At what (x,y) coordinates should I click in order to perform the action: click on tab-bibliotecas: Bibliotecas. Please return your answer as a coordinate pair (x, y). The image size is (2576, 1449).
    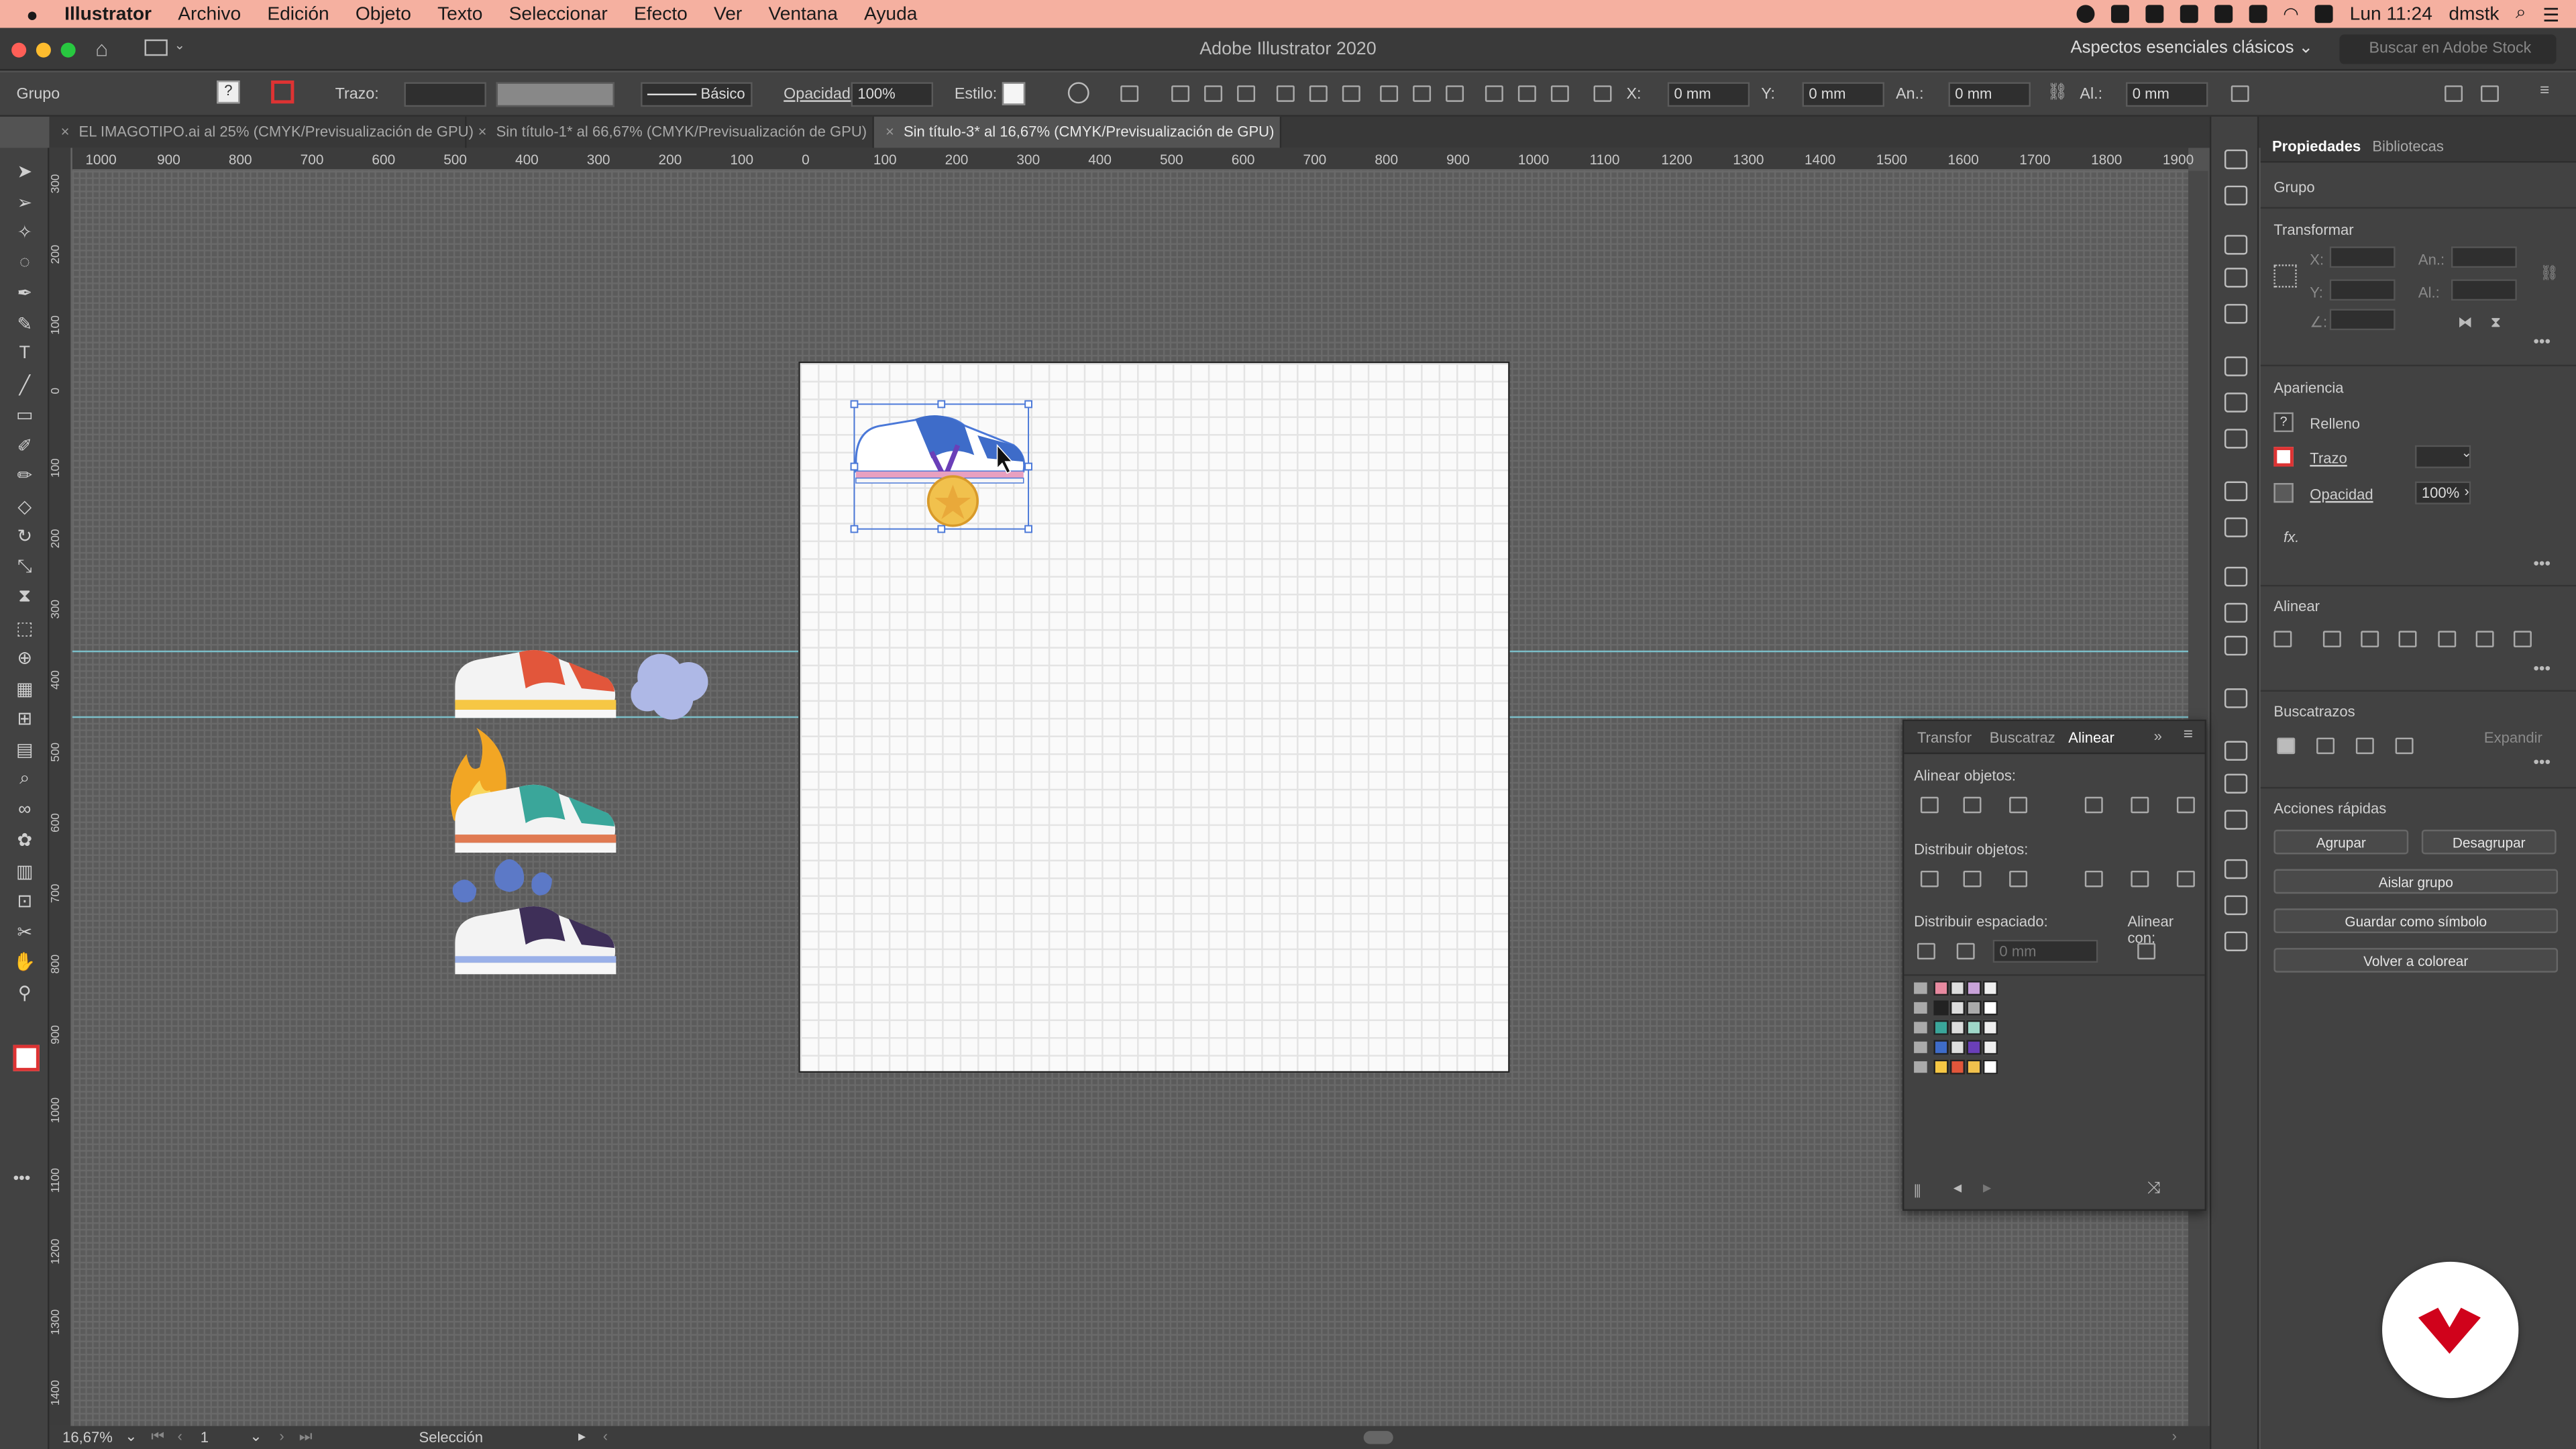
    Looking at the image, I should click on (2408, 146).